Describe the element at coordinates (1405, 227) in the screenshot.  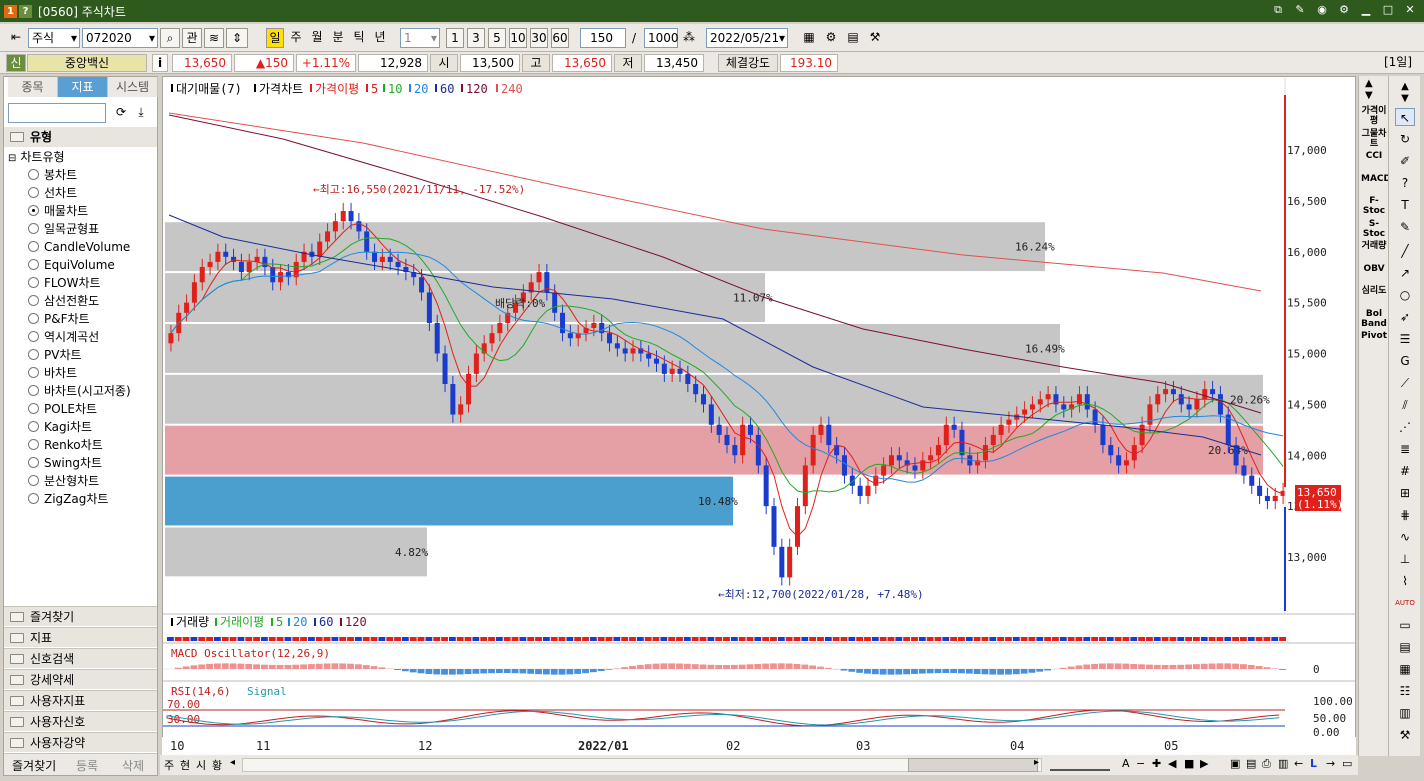
I see `pencil-icon: ✎` at that location.